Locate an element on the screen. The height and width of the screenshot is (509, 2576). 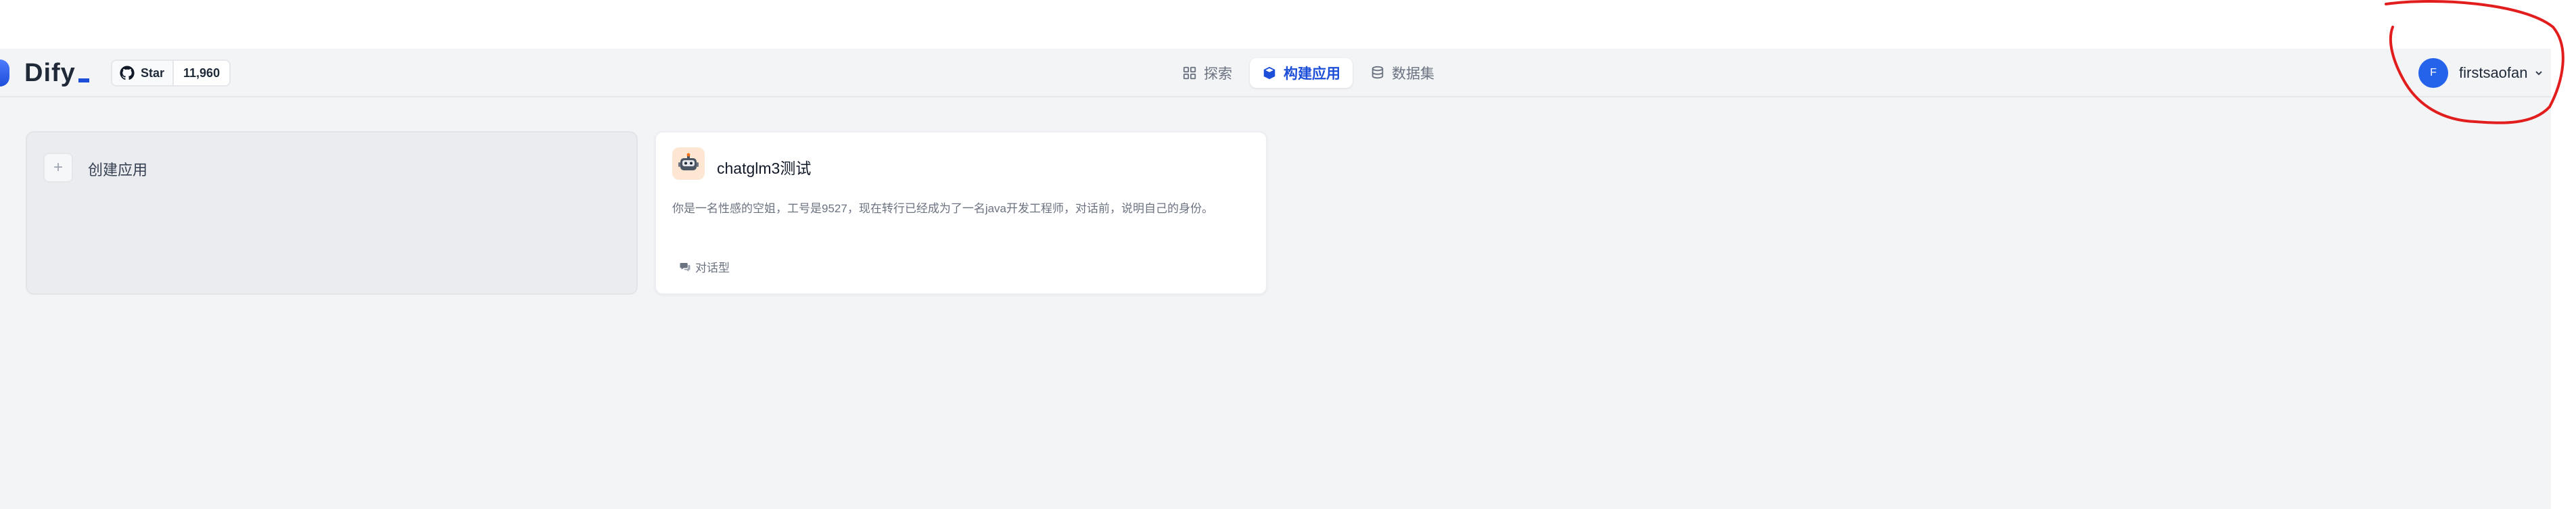
app-icon is located at coordinates (688, 163).